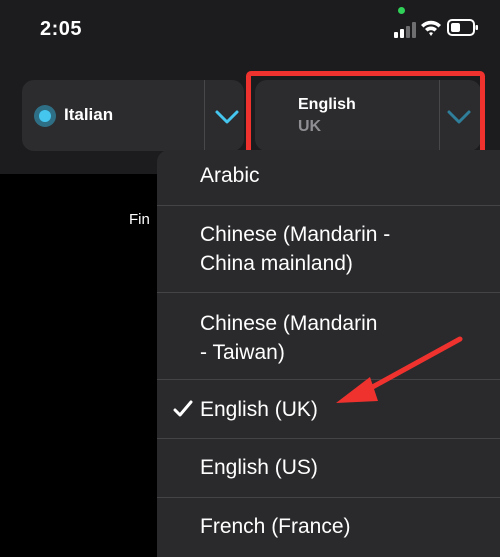 This screenshot has height=557, width=500. I want to click on checkmark-icon, so click(183, 408).